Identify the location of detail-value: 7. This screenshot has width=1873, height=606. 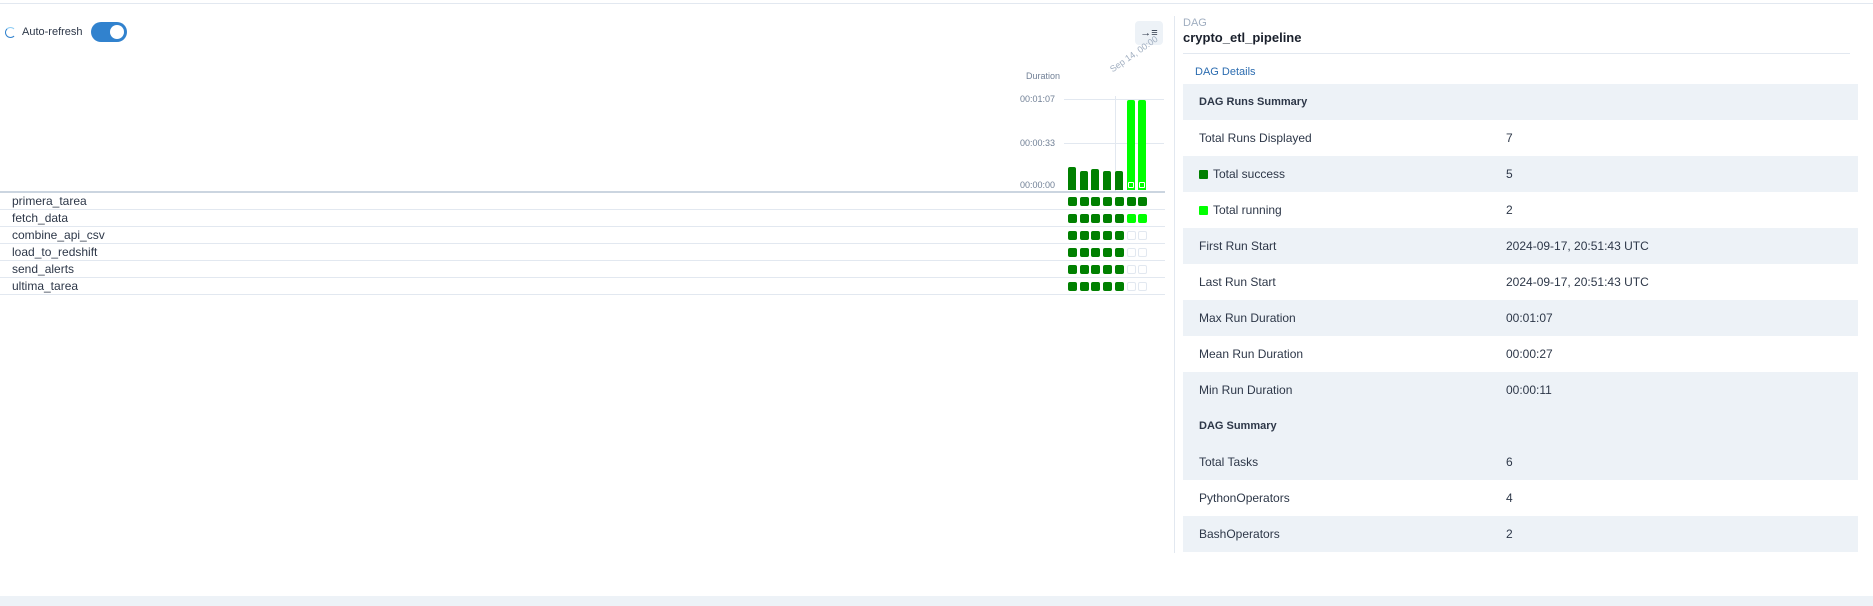
(1509, 138).